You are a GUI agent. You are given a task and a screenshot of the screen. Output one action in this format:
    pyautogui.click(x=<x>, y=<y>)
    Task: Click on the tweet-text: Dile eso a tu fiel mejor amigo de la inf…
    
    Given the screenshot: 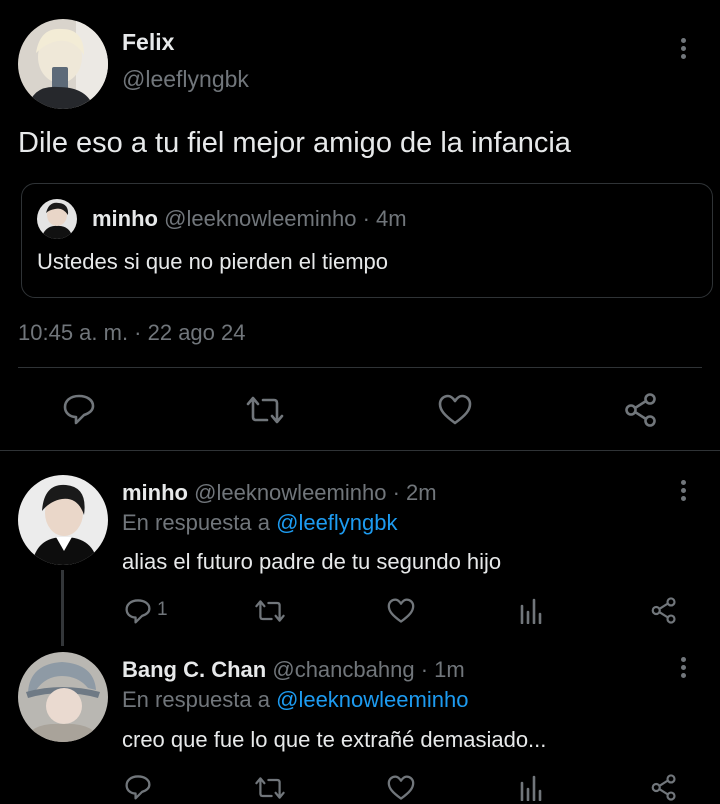 What is the action you would take?
    pyautogui.click(x=294, y=143)
    